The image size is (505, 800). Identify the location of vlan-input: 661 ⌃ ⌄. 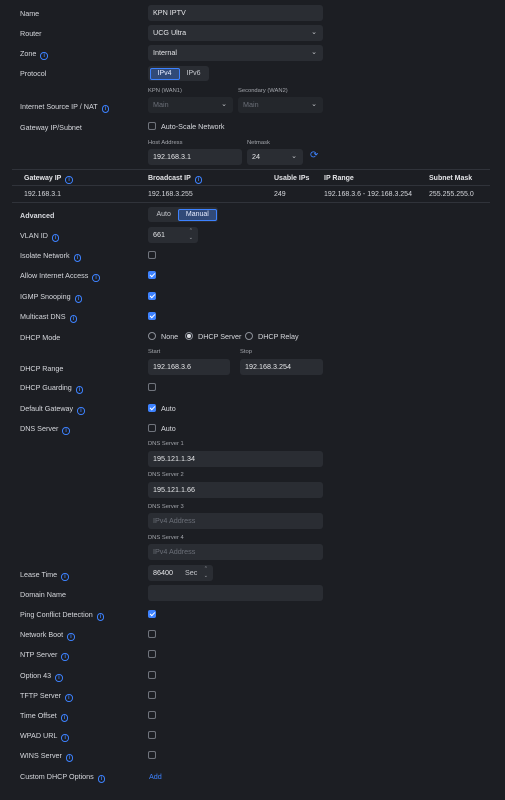
(173, 235).